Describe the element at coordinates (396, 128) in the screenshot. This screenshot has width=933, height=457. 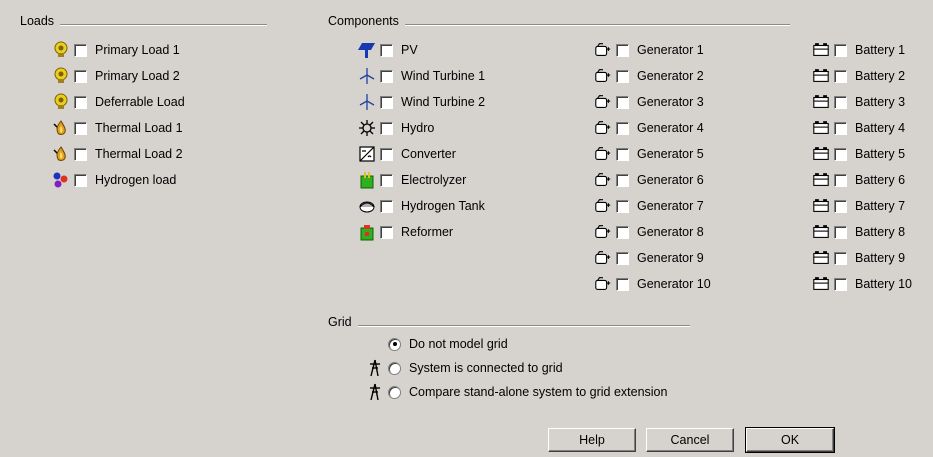
I see `component-item: Hydro` at that location.